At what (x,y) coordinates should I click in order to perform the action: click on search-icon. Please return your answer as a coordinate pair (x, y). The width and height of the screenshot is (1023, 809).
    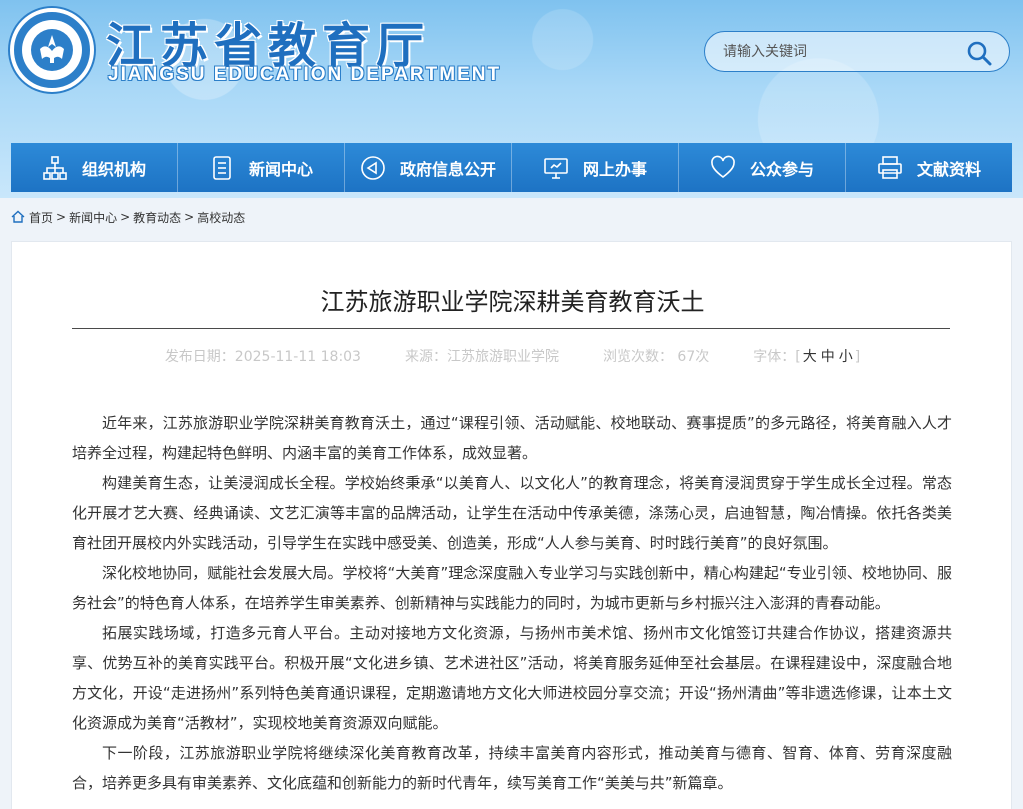
    Looking at the image, I should click on (979, 53).